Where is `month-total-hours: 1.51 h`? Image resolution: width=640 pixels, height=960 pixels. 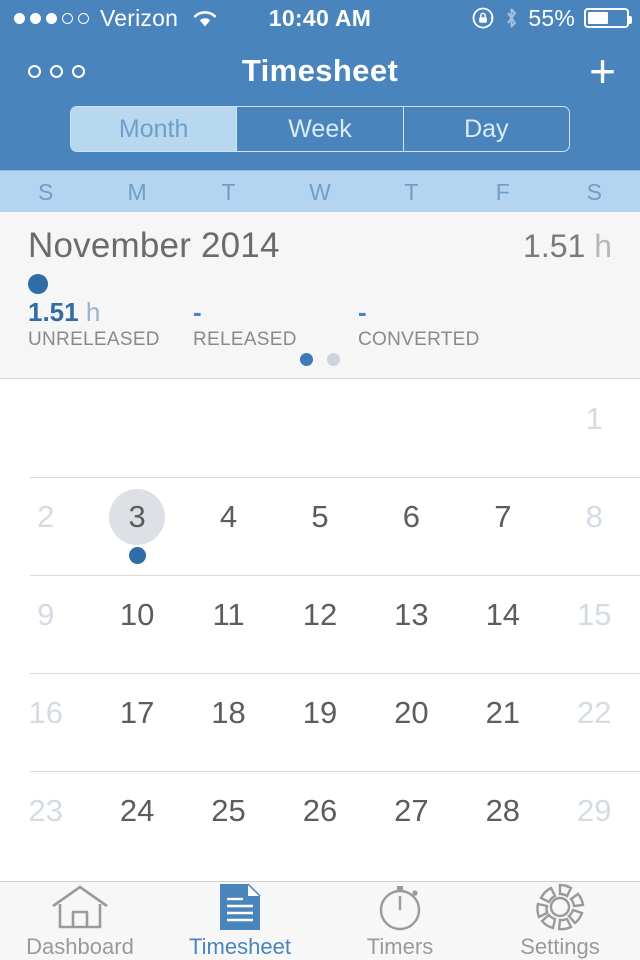
month-total-hours: 1.51 h is located at coordinates (567, 246).